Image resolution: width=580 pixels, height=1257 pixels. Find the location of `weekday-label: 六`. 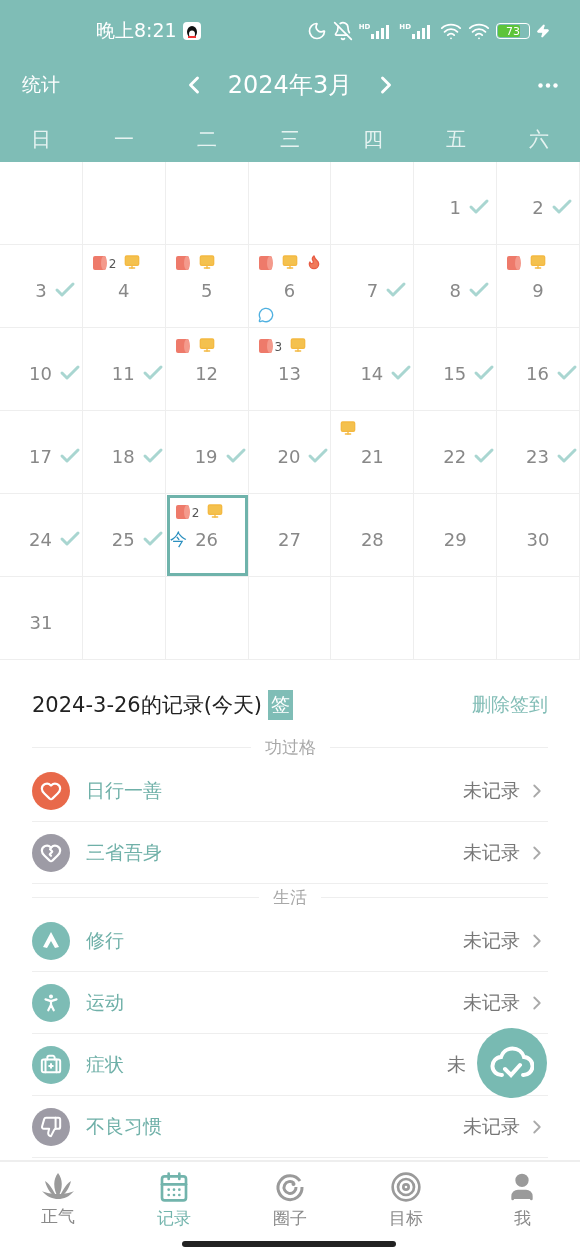

weekday-label: 六 is located at coordinates (538, 139).